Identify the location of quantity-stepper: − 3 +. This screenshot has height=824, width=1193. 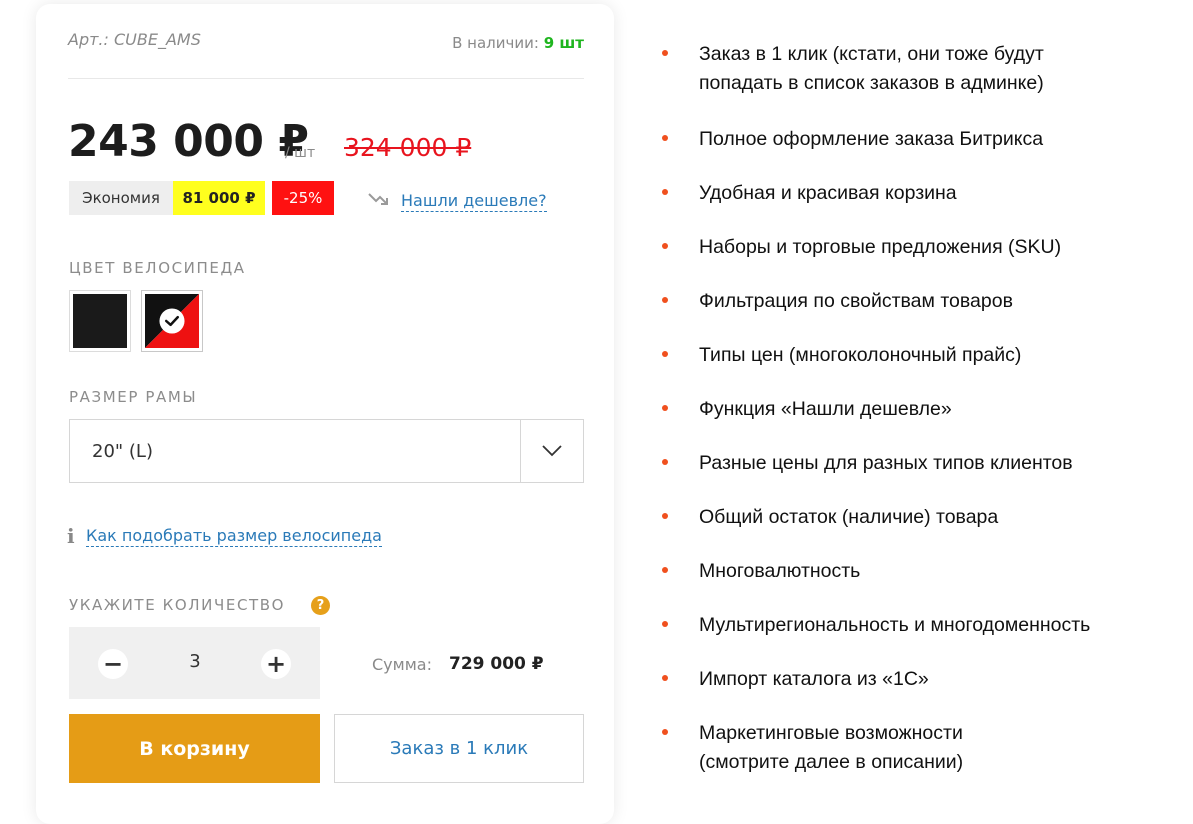
(194, 663).